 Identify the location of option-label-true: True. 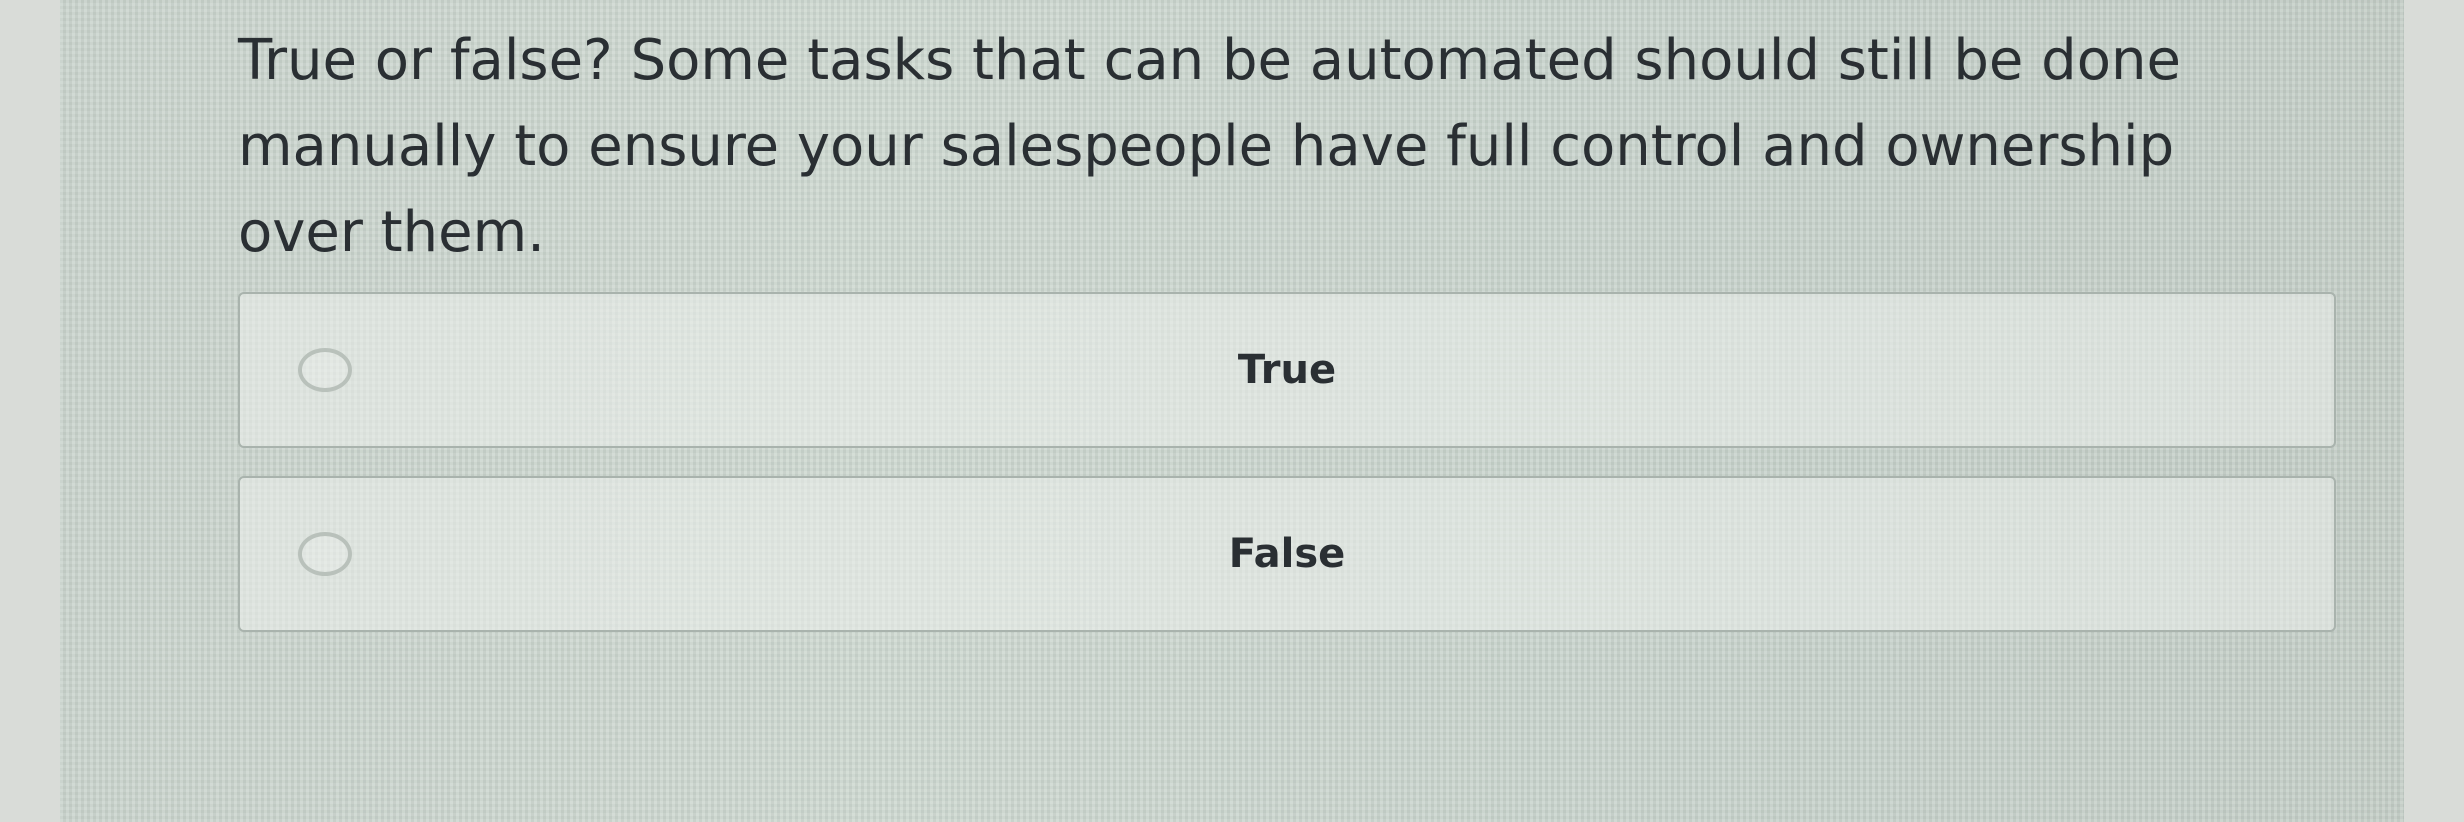
(1287, 370).